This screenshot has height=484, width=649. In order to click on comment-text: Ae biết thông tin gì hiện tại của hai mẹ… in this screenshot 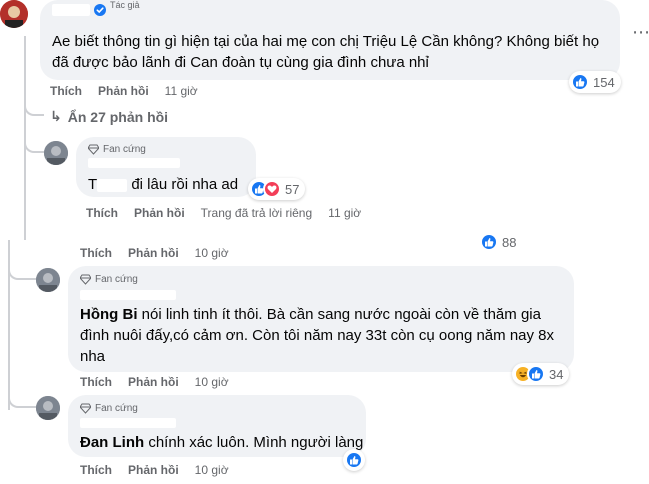, I will do `click(326, 52)`.